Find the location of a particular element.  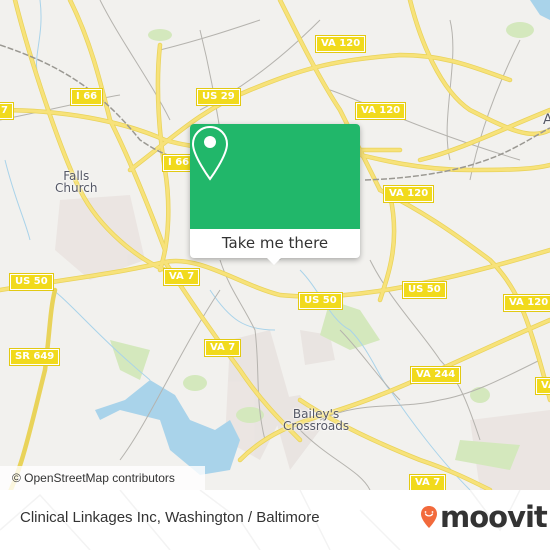

moovit-pin-icon is located at coordinates (429, 517).